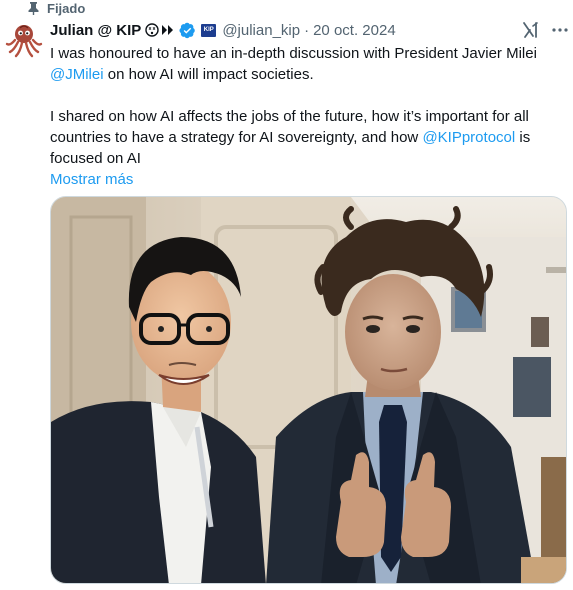  What do you see at coordinates (208, 74) in the screenshot?
I see `tweet-line-2: on how AI will impact societies.` at bounding box center [208, 74].